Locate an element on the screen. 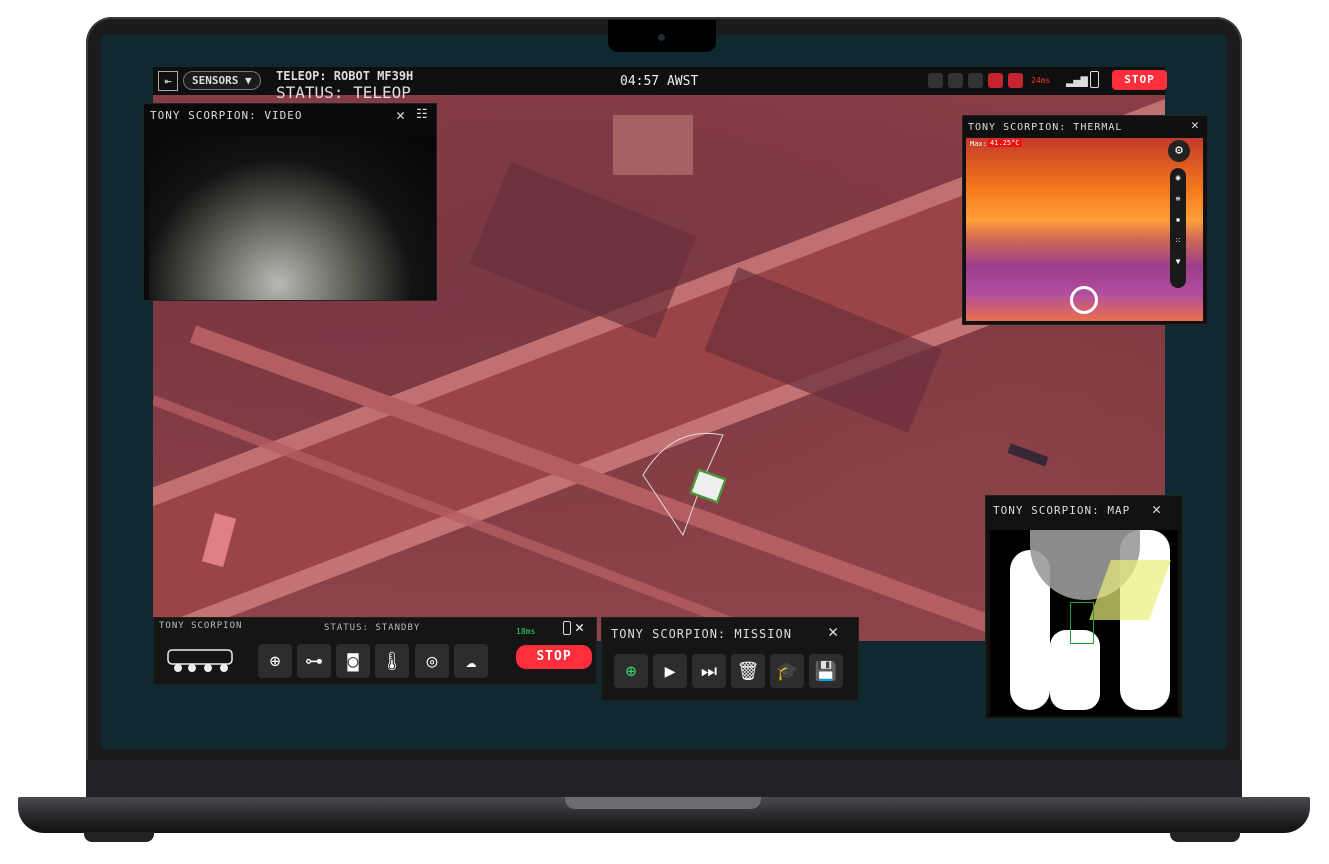  occupancy-map is located at coordinates (1084, 623).